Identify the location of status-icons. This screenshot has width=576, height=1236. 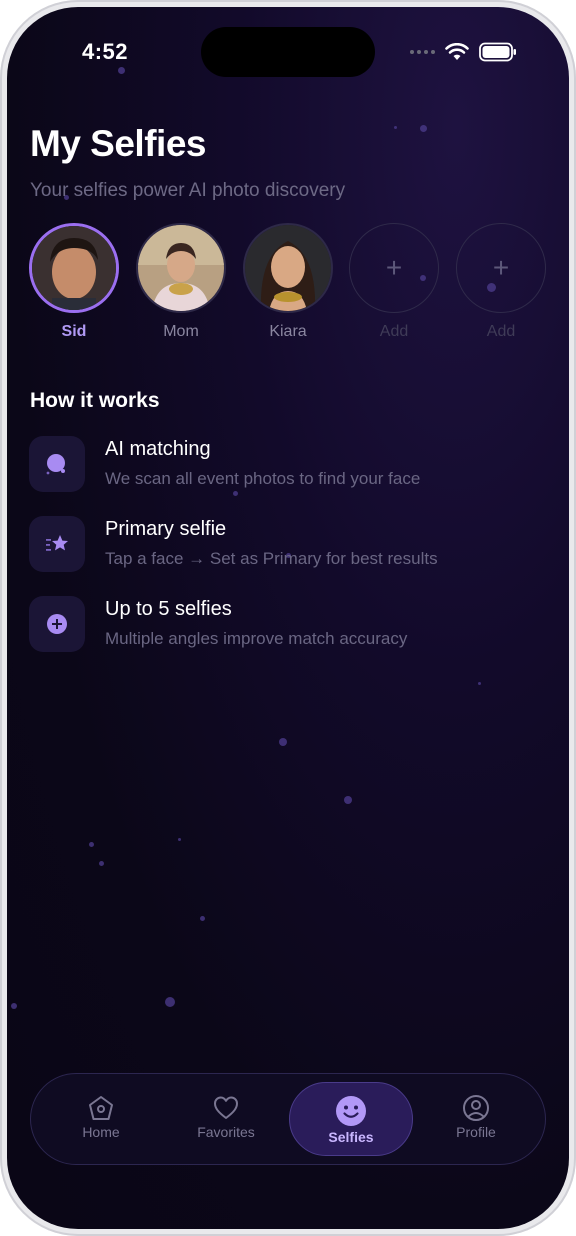
(463, 52).